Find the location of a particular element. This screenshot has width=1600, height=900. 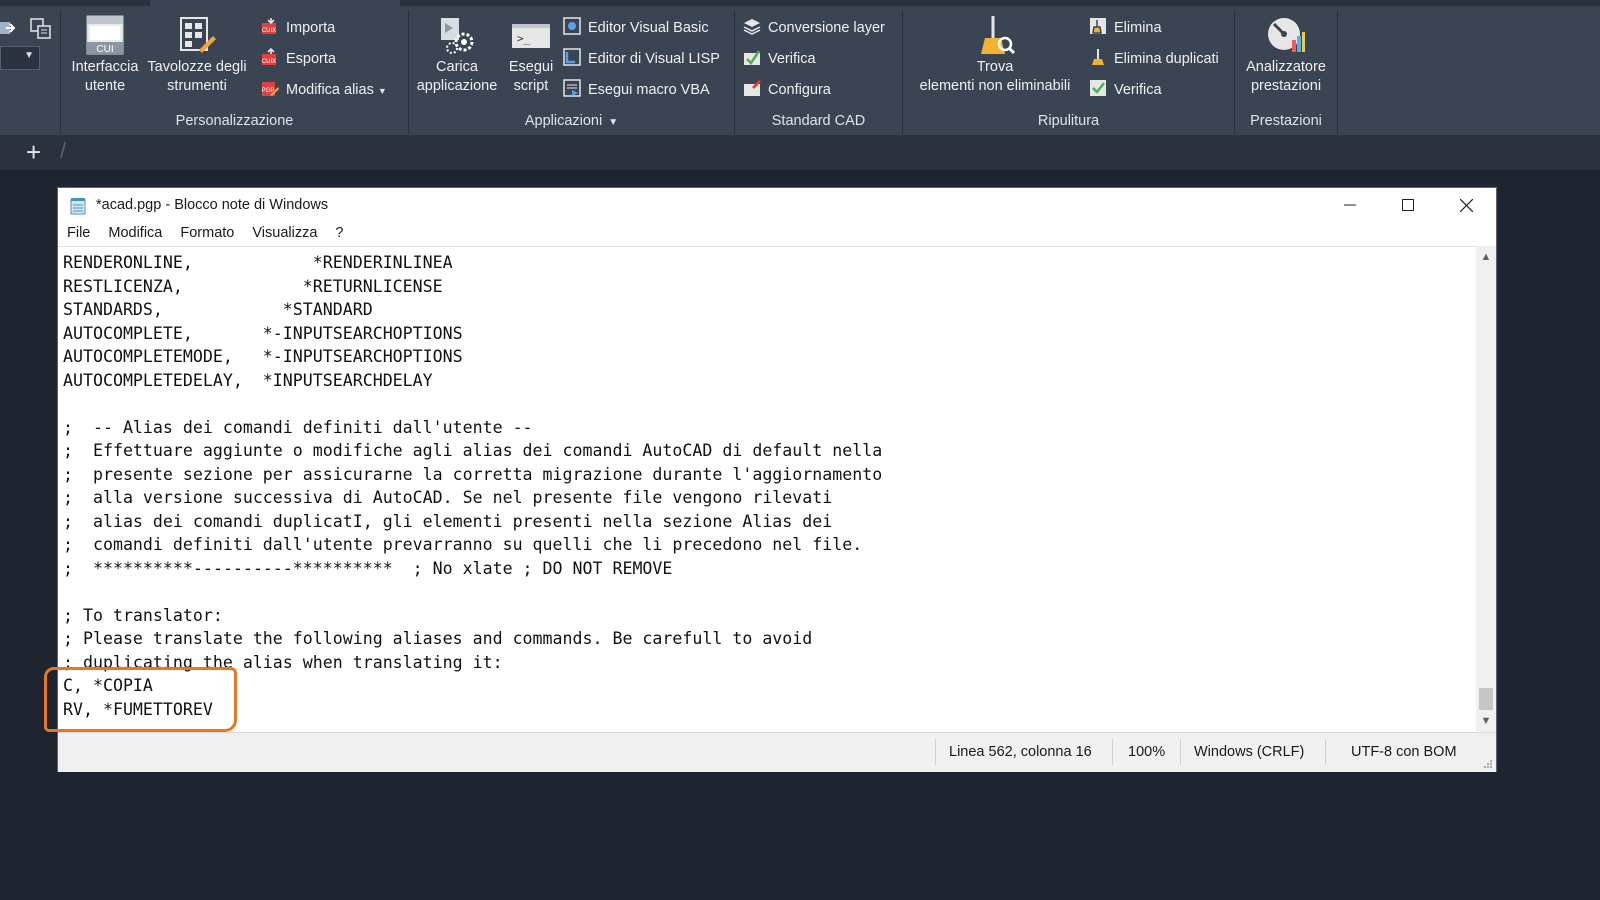

panel-divider is located at coordinates (1337, 72).